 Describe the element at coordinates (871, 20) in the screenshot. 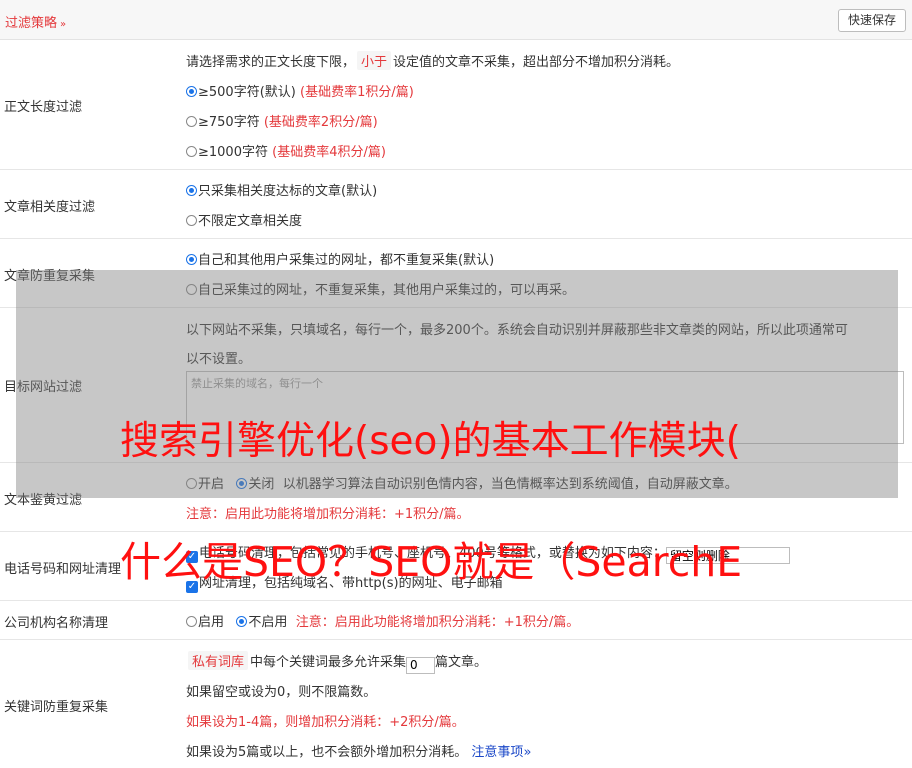

I see `quick-save-button: 快速保存` at that location.